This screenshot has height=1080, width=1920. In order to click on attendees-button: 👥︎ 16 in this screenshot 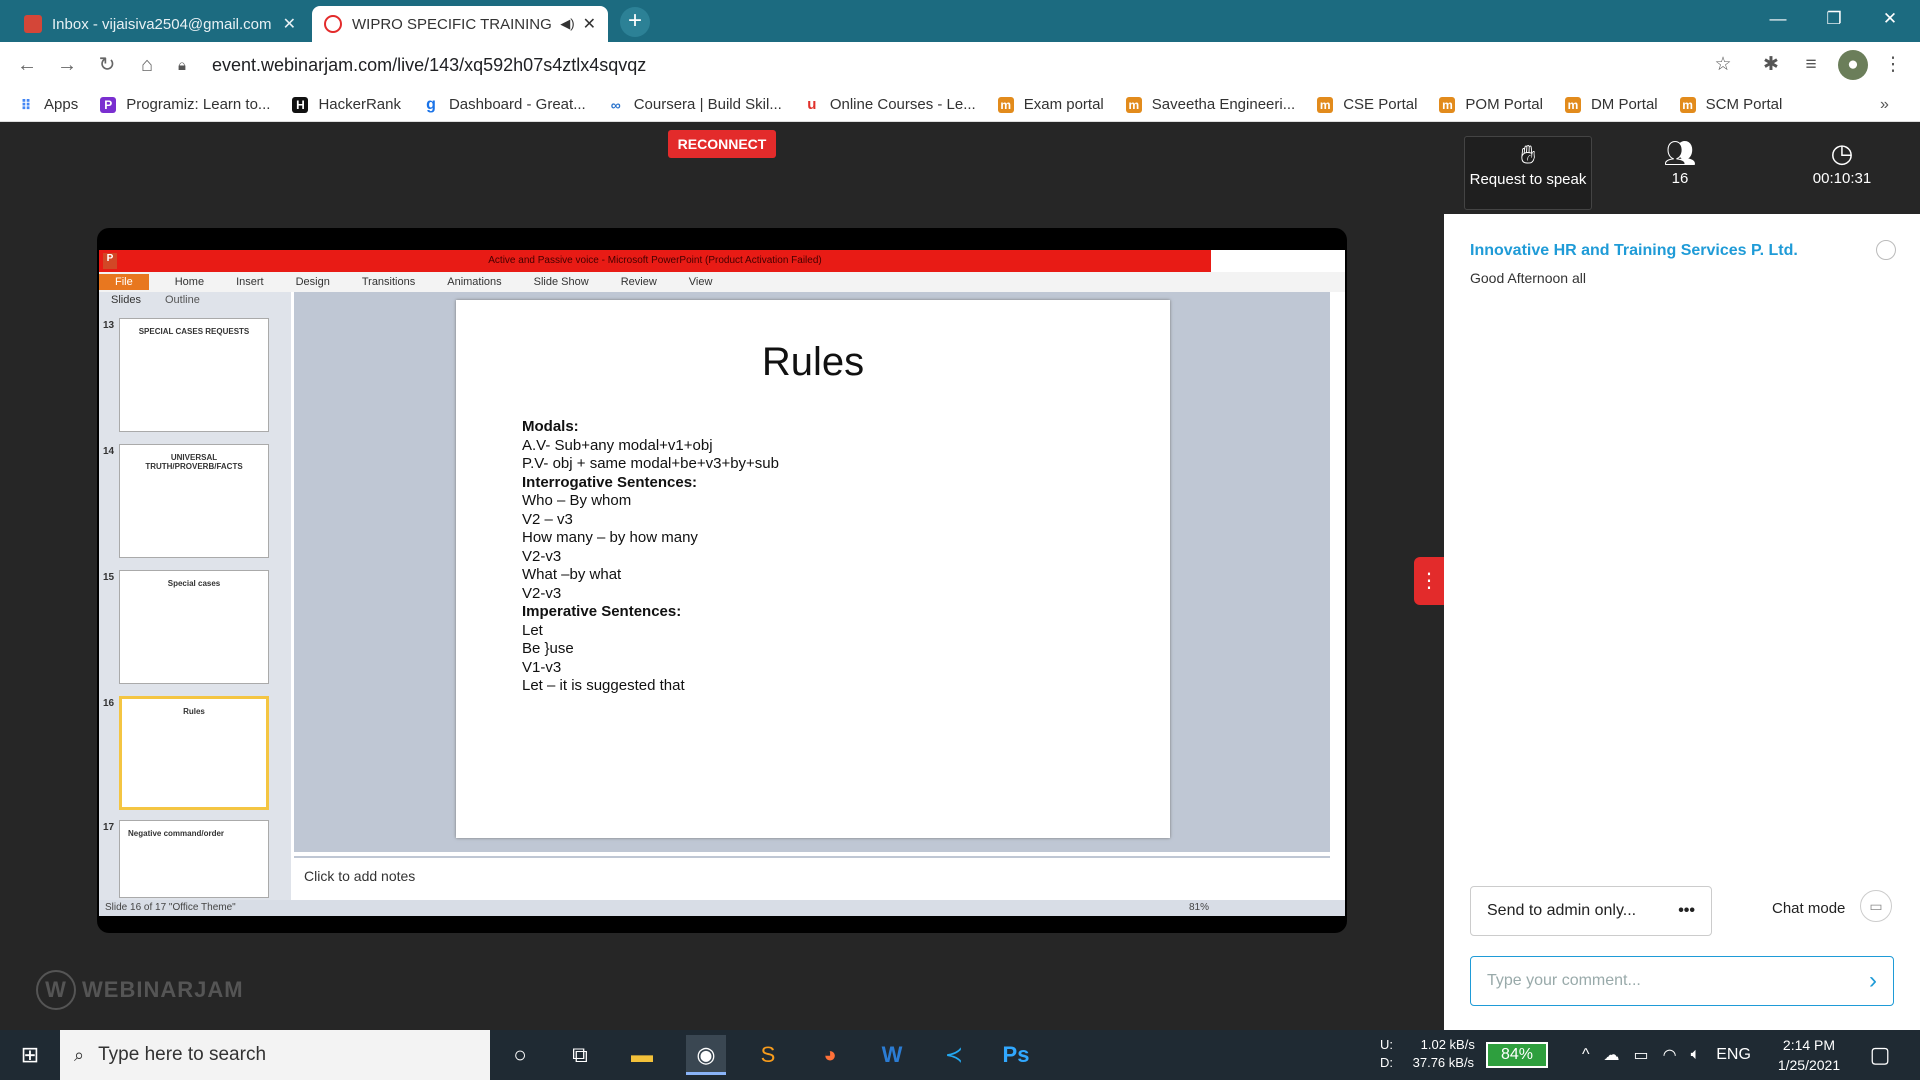, I will do `click(1680, 173)`.